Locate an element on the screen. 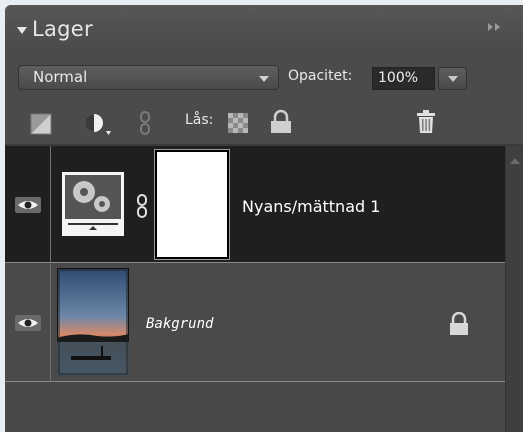 The height and width of the screenshot is (432, 523). lock-label: Lås: is located at coordinates (199, 120).